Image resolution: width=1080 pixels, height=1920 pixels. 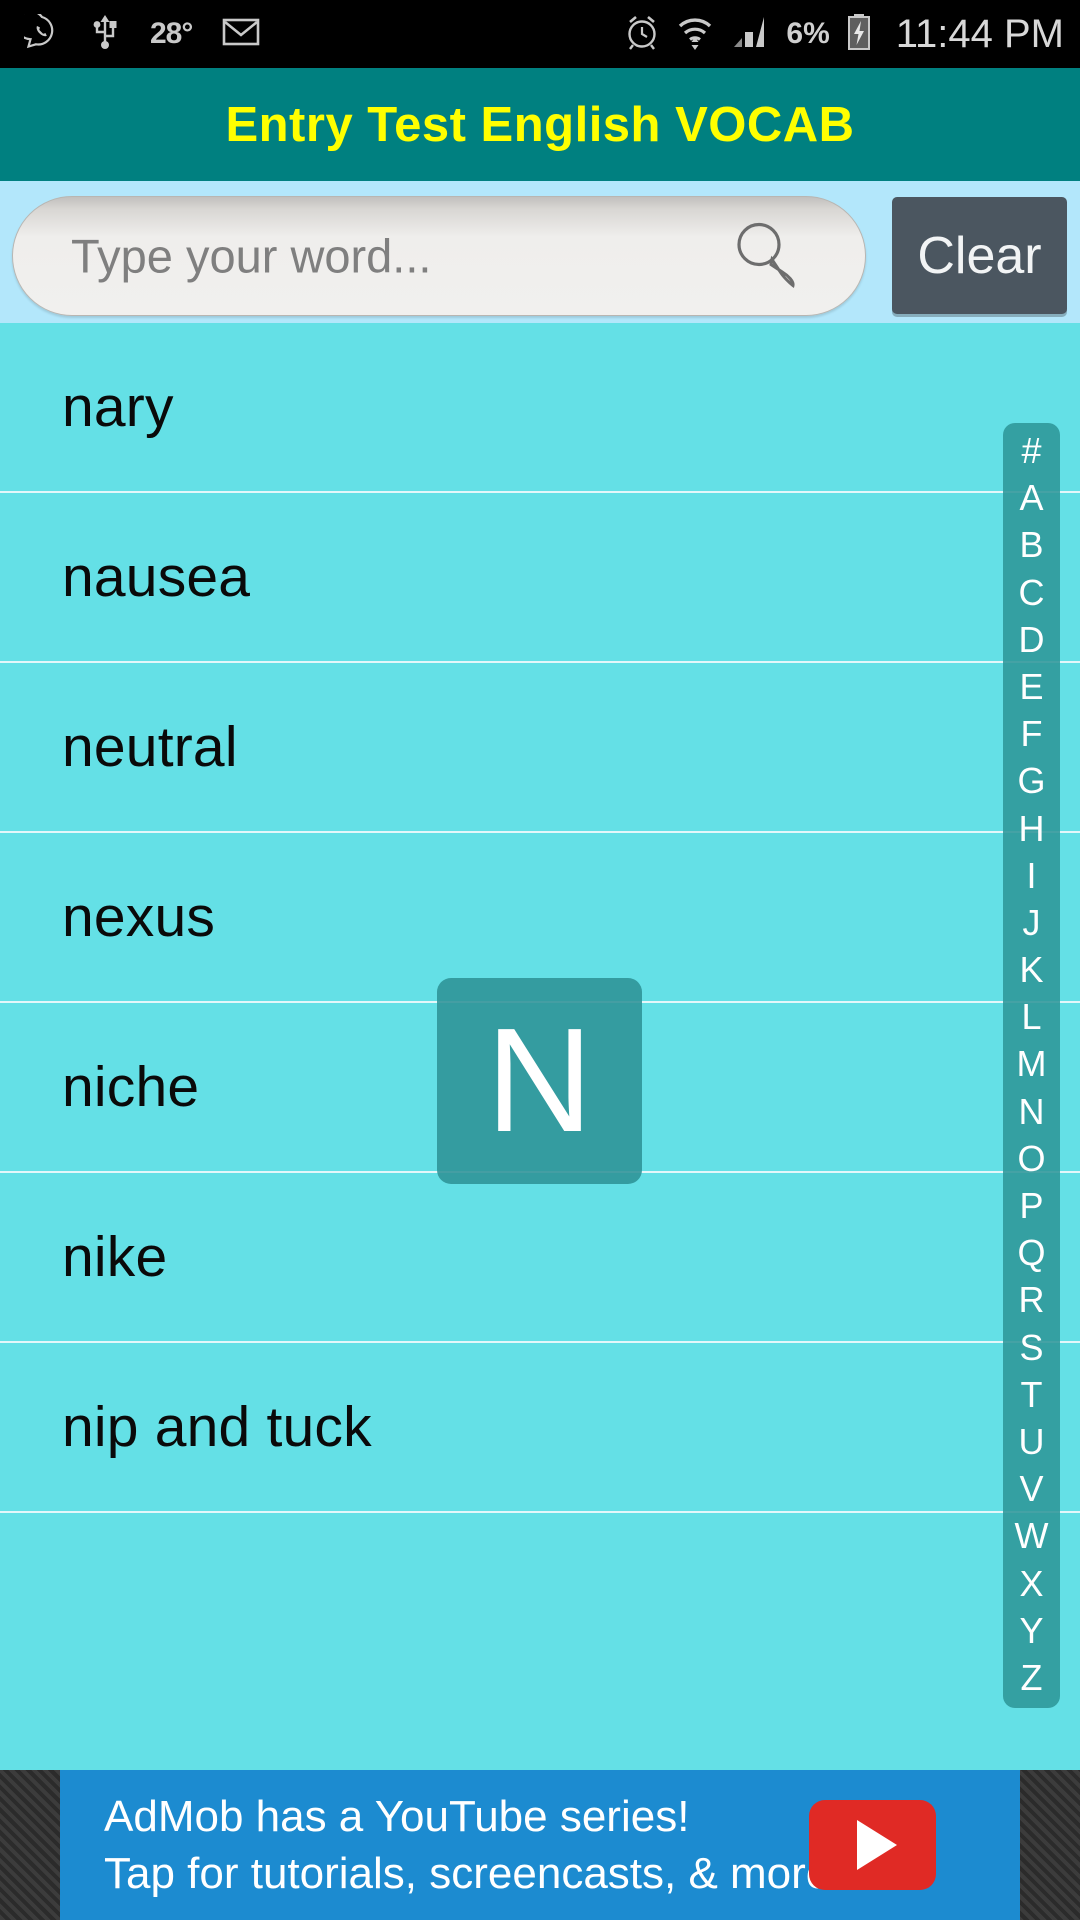 What do you see at coordinates (1031, 498) in the screenshot?
I see `alphabet-index-letter-a: A` at bounding box center [1031, 498].